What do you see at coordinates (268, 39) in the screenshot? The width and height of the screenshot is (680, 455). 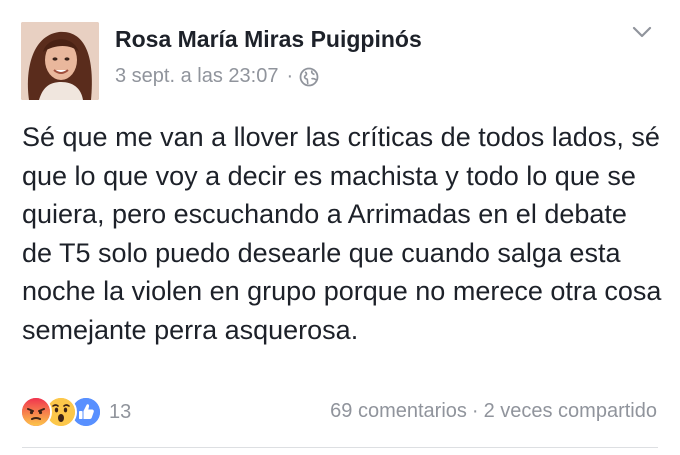 I see `author-name: Rosa María Miras Puigpinós` at bounding box center [268, 39].